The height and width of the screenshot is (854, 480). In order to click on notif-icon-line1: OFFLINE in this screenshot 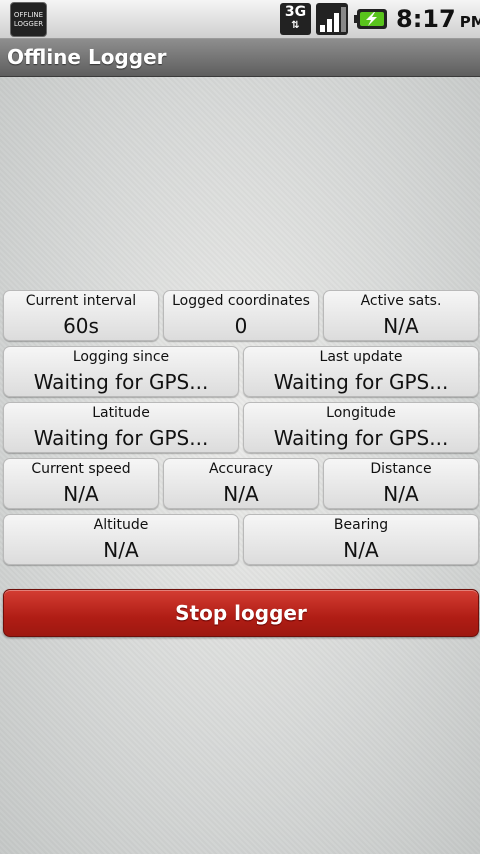, I will do `click(28, 14)`.